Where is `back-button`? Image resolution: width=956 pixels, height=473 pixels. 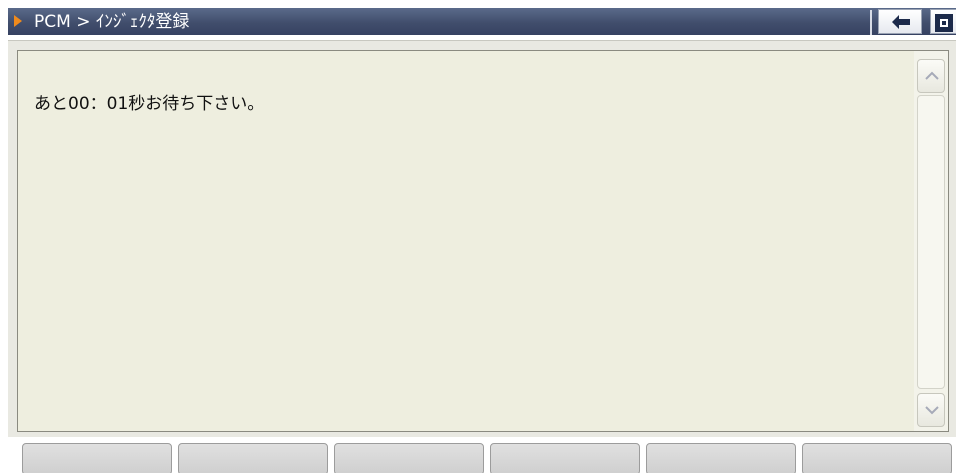
back-button is located at coordinates (900, 21).